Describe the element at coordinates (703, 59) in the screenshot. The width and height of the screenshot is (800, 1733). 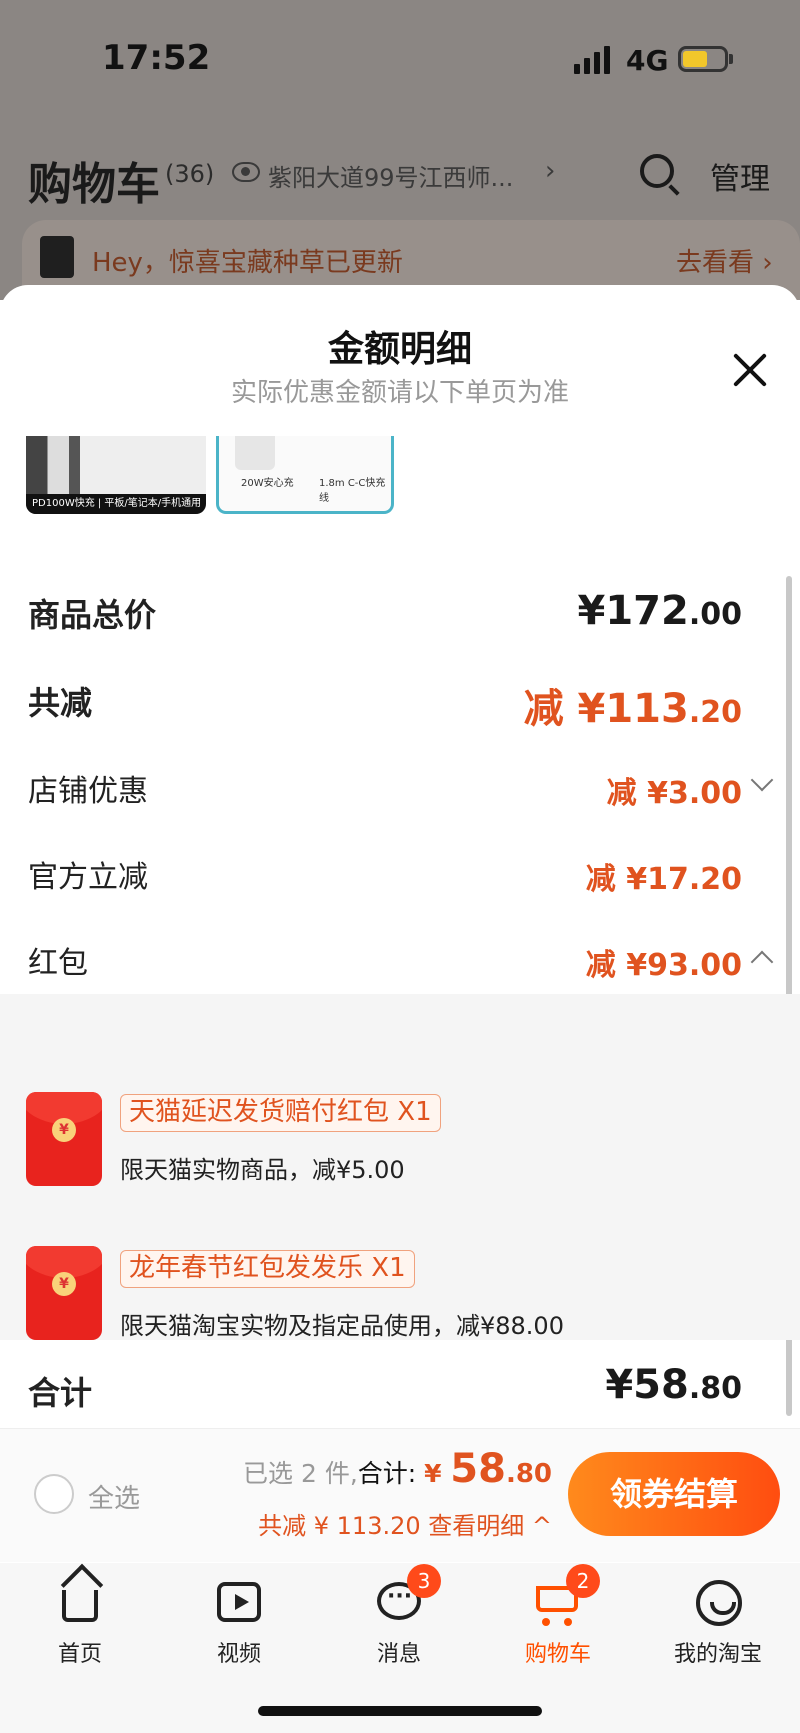
I see `battery-icon` at that location.